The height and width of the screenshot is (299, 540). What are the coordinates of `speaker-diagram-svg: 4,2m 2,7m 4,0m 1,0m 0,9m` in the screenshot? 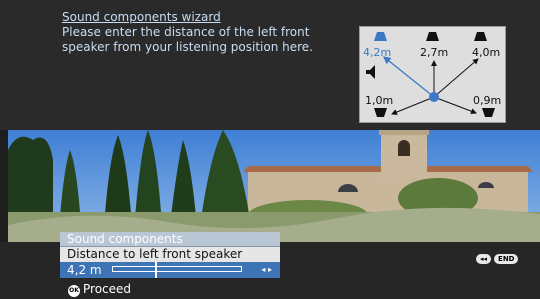 It's located at (432, 74).